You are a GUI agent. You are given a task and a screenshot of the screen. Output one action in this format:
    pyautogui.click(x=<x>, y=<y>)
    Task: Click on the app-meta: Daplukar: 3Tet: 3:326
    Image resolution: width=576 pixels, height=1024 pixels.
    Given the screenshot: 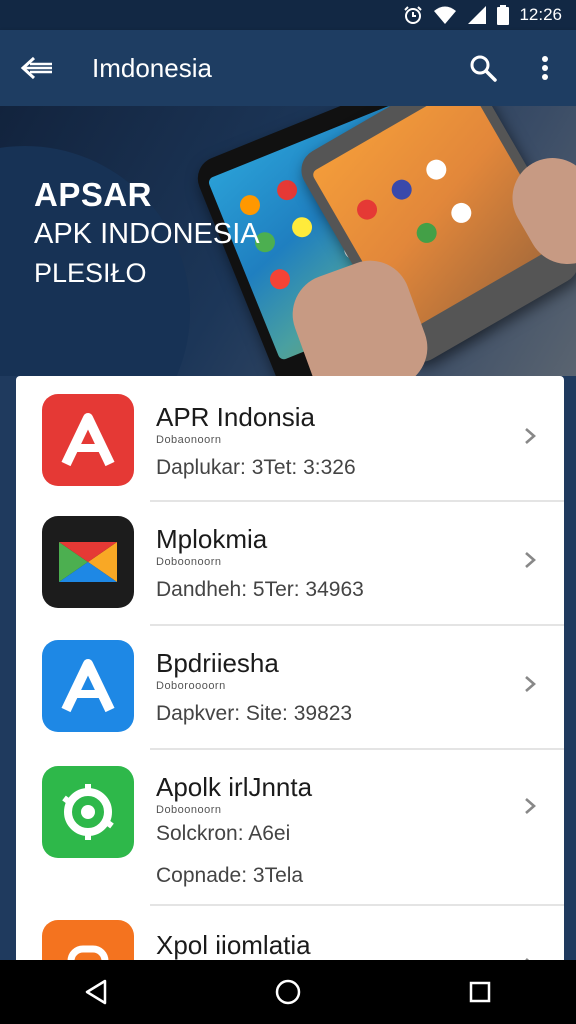 What is the action you would take?
    pyautogui.click(x=256, y=467)
    